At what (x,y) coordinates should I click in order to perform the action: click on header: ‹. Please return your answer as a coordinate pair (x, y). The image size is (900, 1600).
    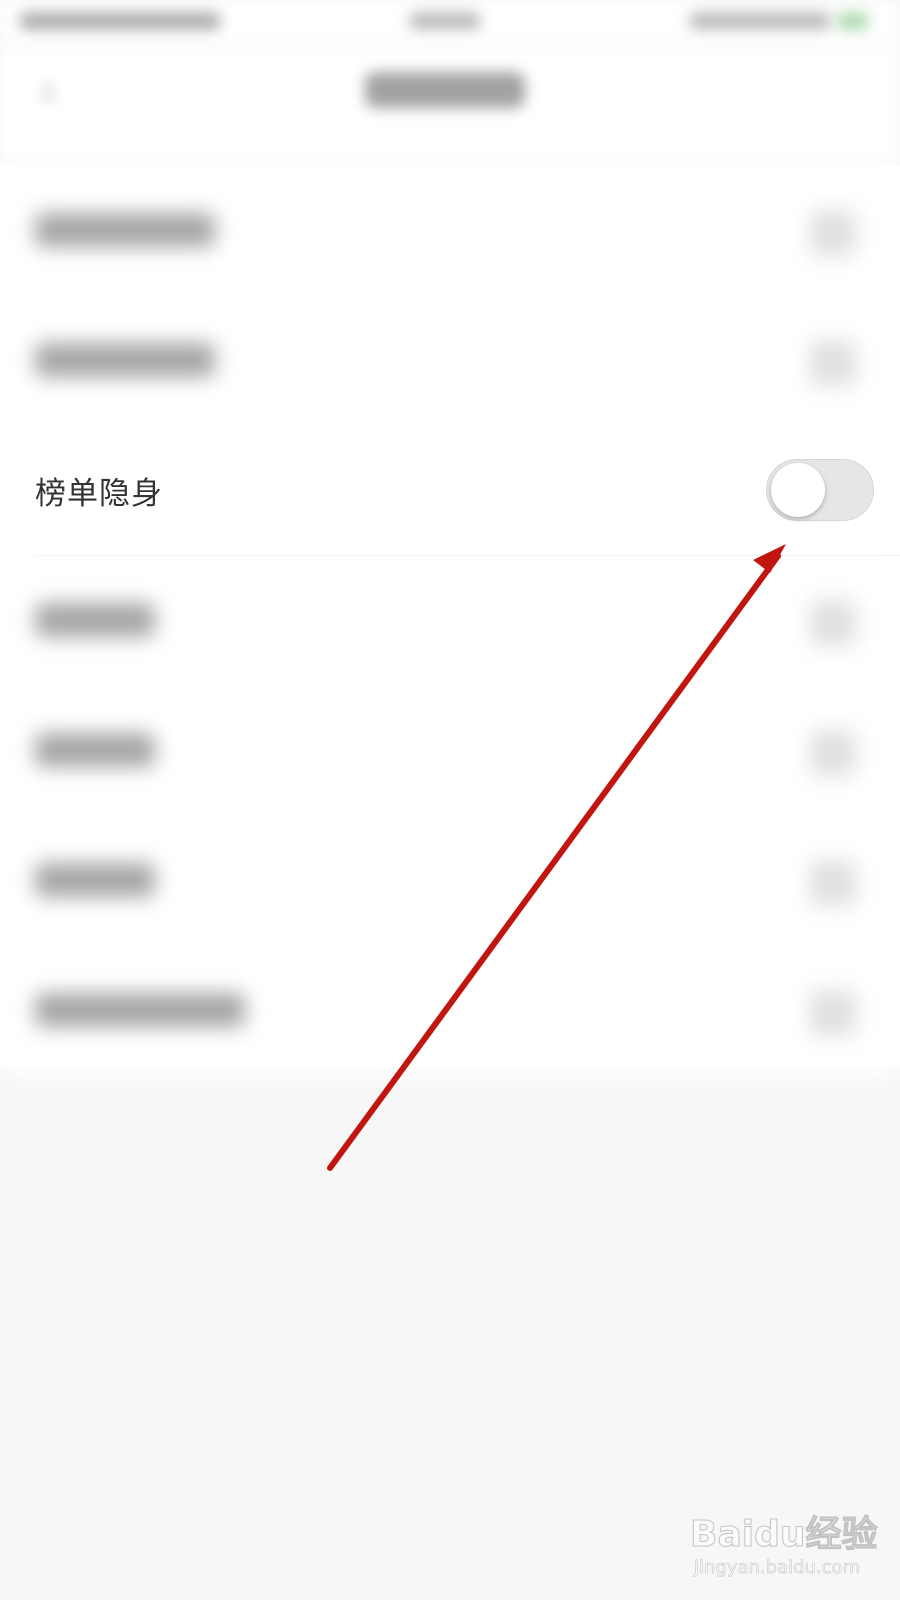
    Looking at the image, I should click on (450, 104).